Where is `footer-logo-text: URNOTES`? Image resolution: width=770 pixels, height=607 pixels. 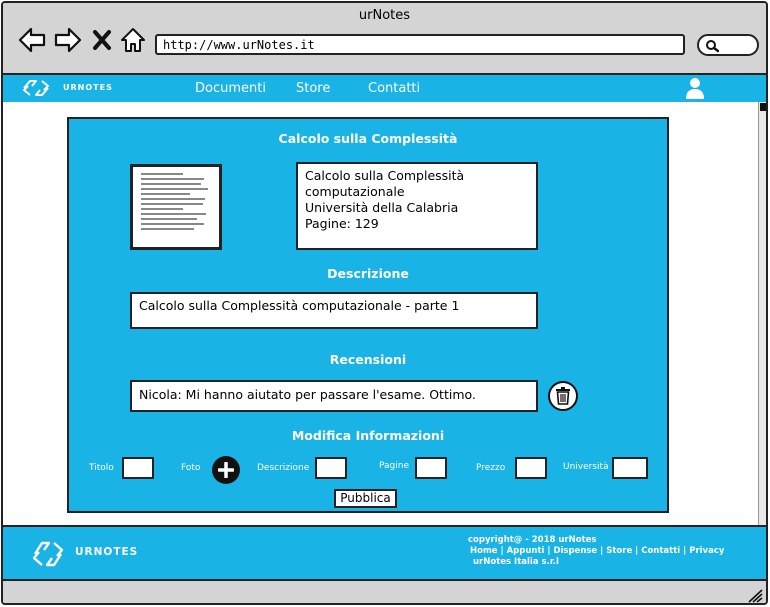
footer-logo-text: URNOTES is located at coordinates (107, 552).